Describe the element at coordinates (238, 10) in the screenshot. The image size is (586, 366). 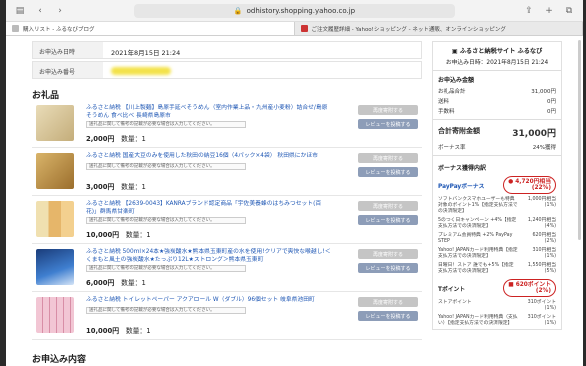
I see `lock-icon: 🔒` at that location.